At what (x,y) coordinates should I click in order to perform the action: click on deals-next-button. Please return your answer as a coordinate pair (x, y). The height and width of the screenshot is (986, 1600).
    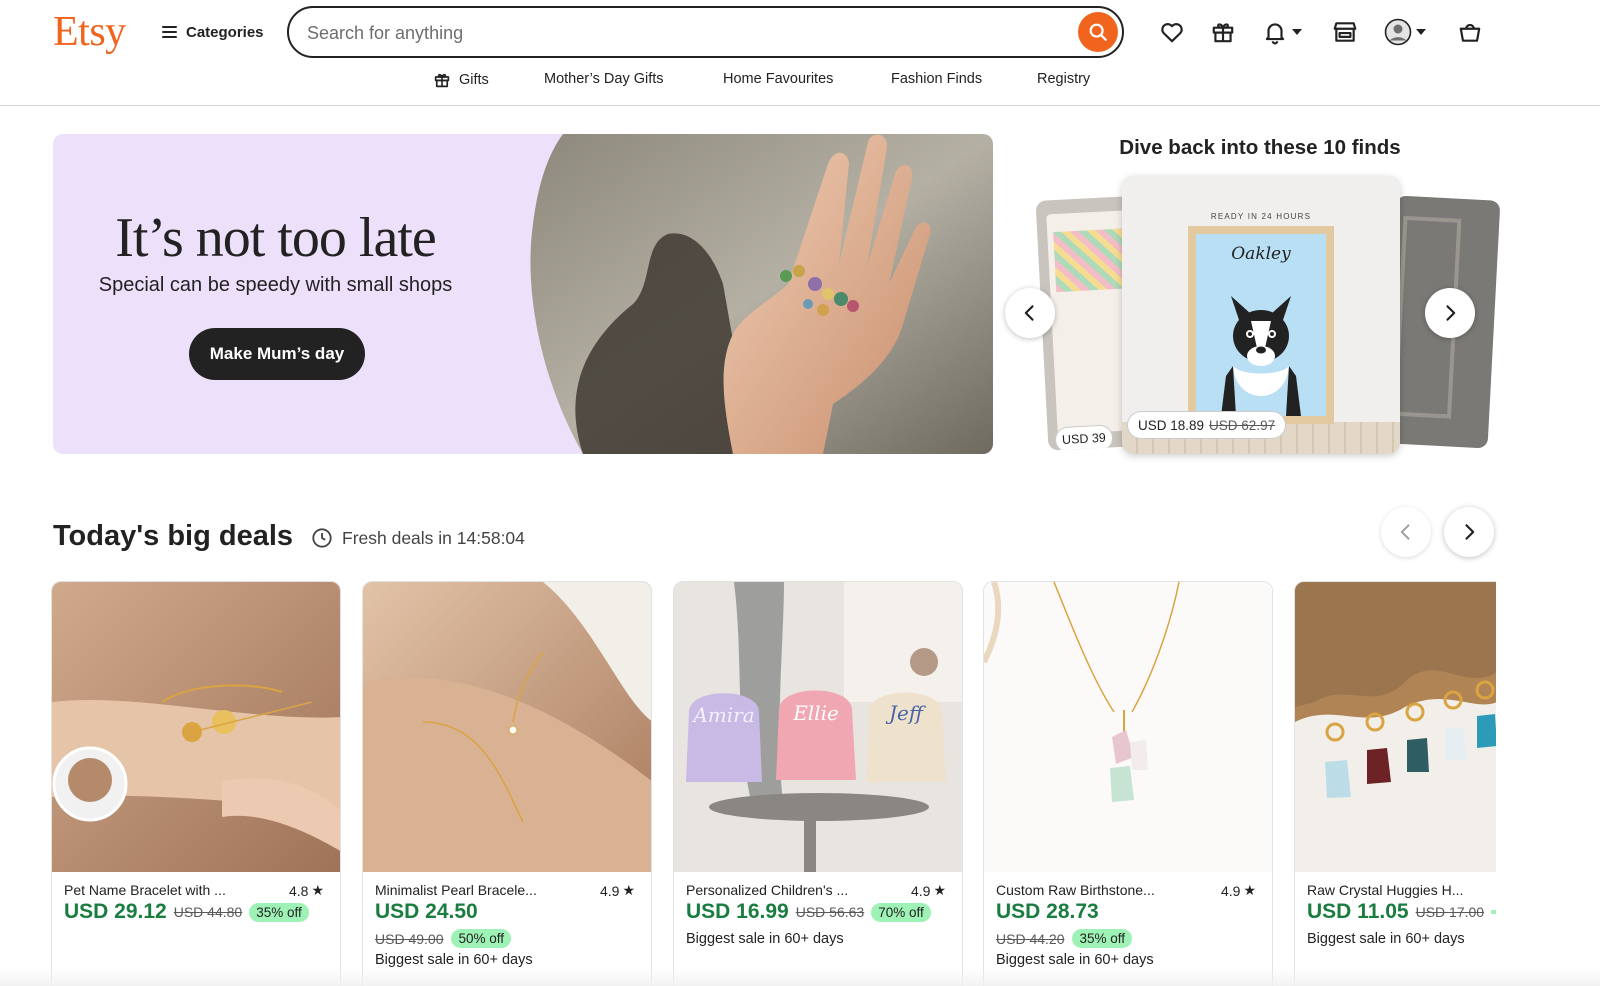
    Looking at the image, I should click on (1469, 532).